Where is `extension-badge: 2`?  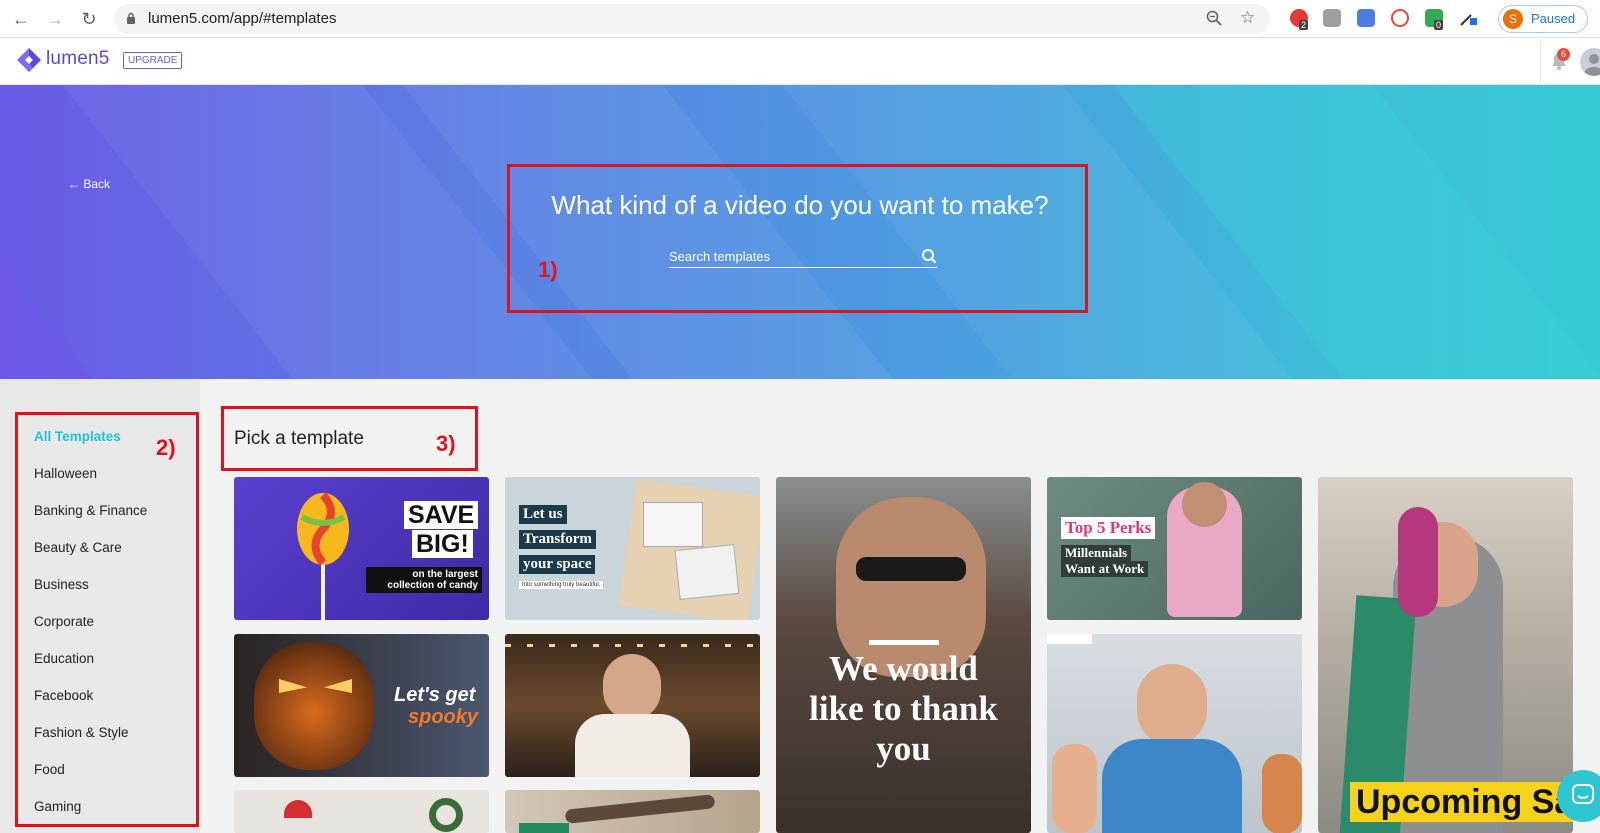 extension-badge: 2 is located at coordinates (1304, 25).